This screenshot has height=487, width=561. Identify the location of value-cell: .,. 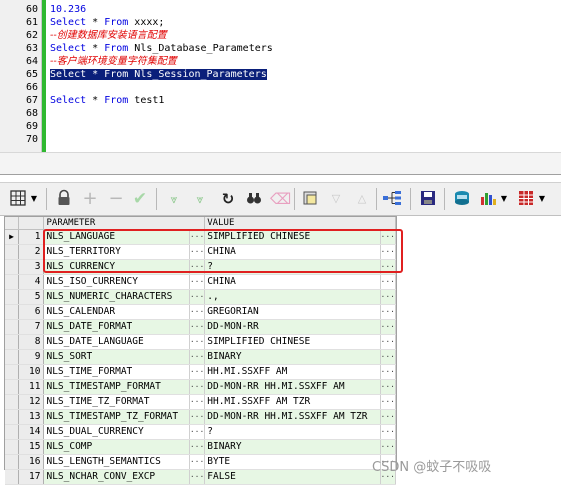
(292, 297).